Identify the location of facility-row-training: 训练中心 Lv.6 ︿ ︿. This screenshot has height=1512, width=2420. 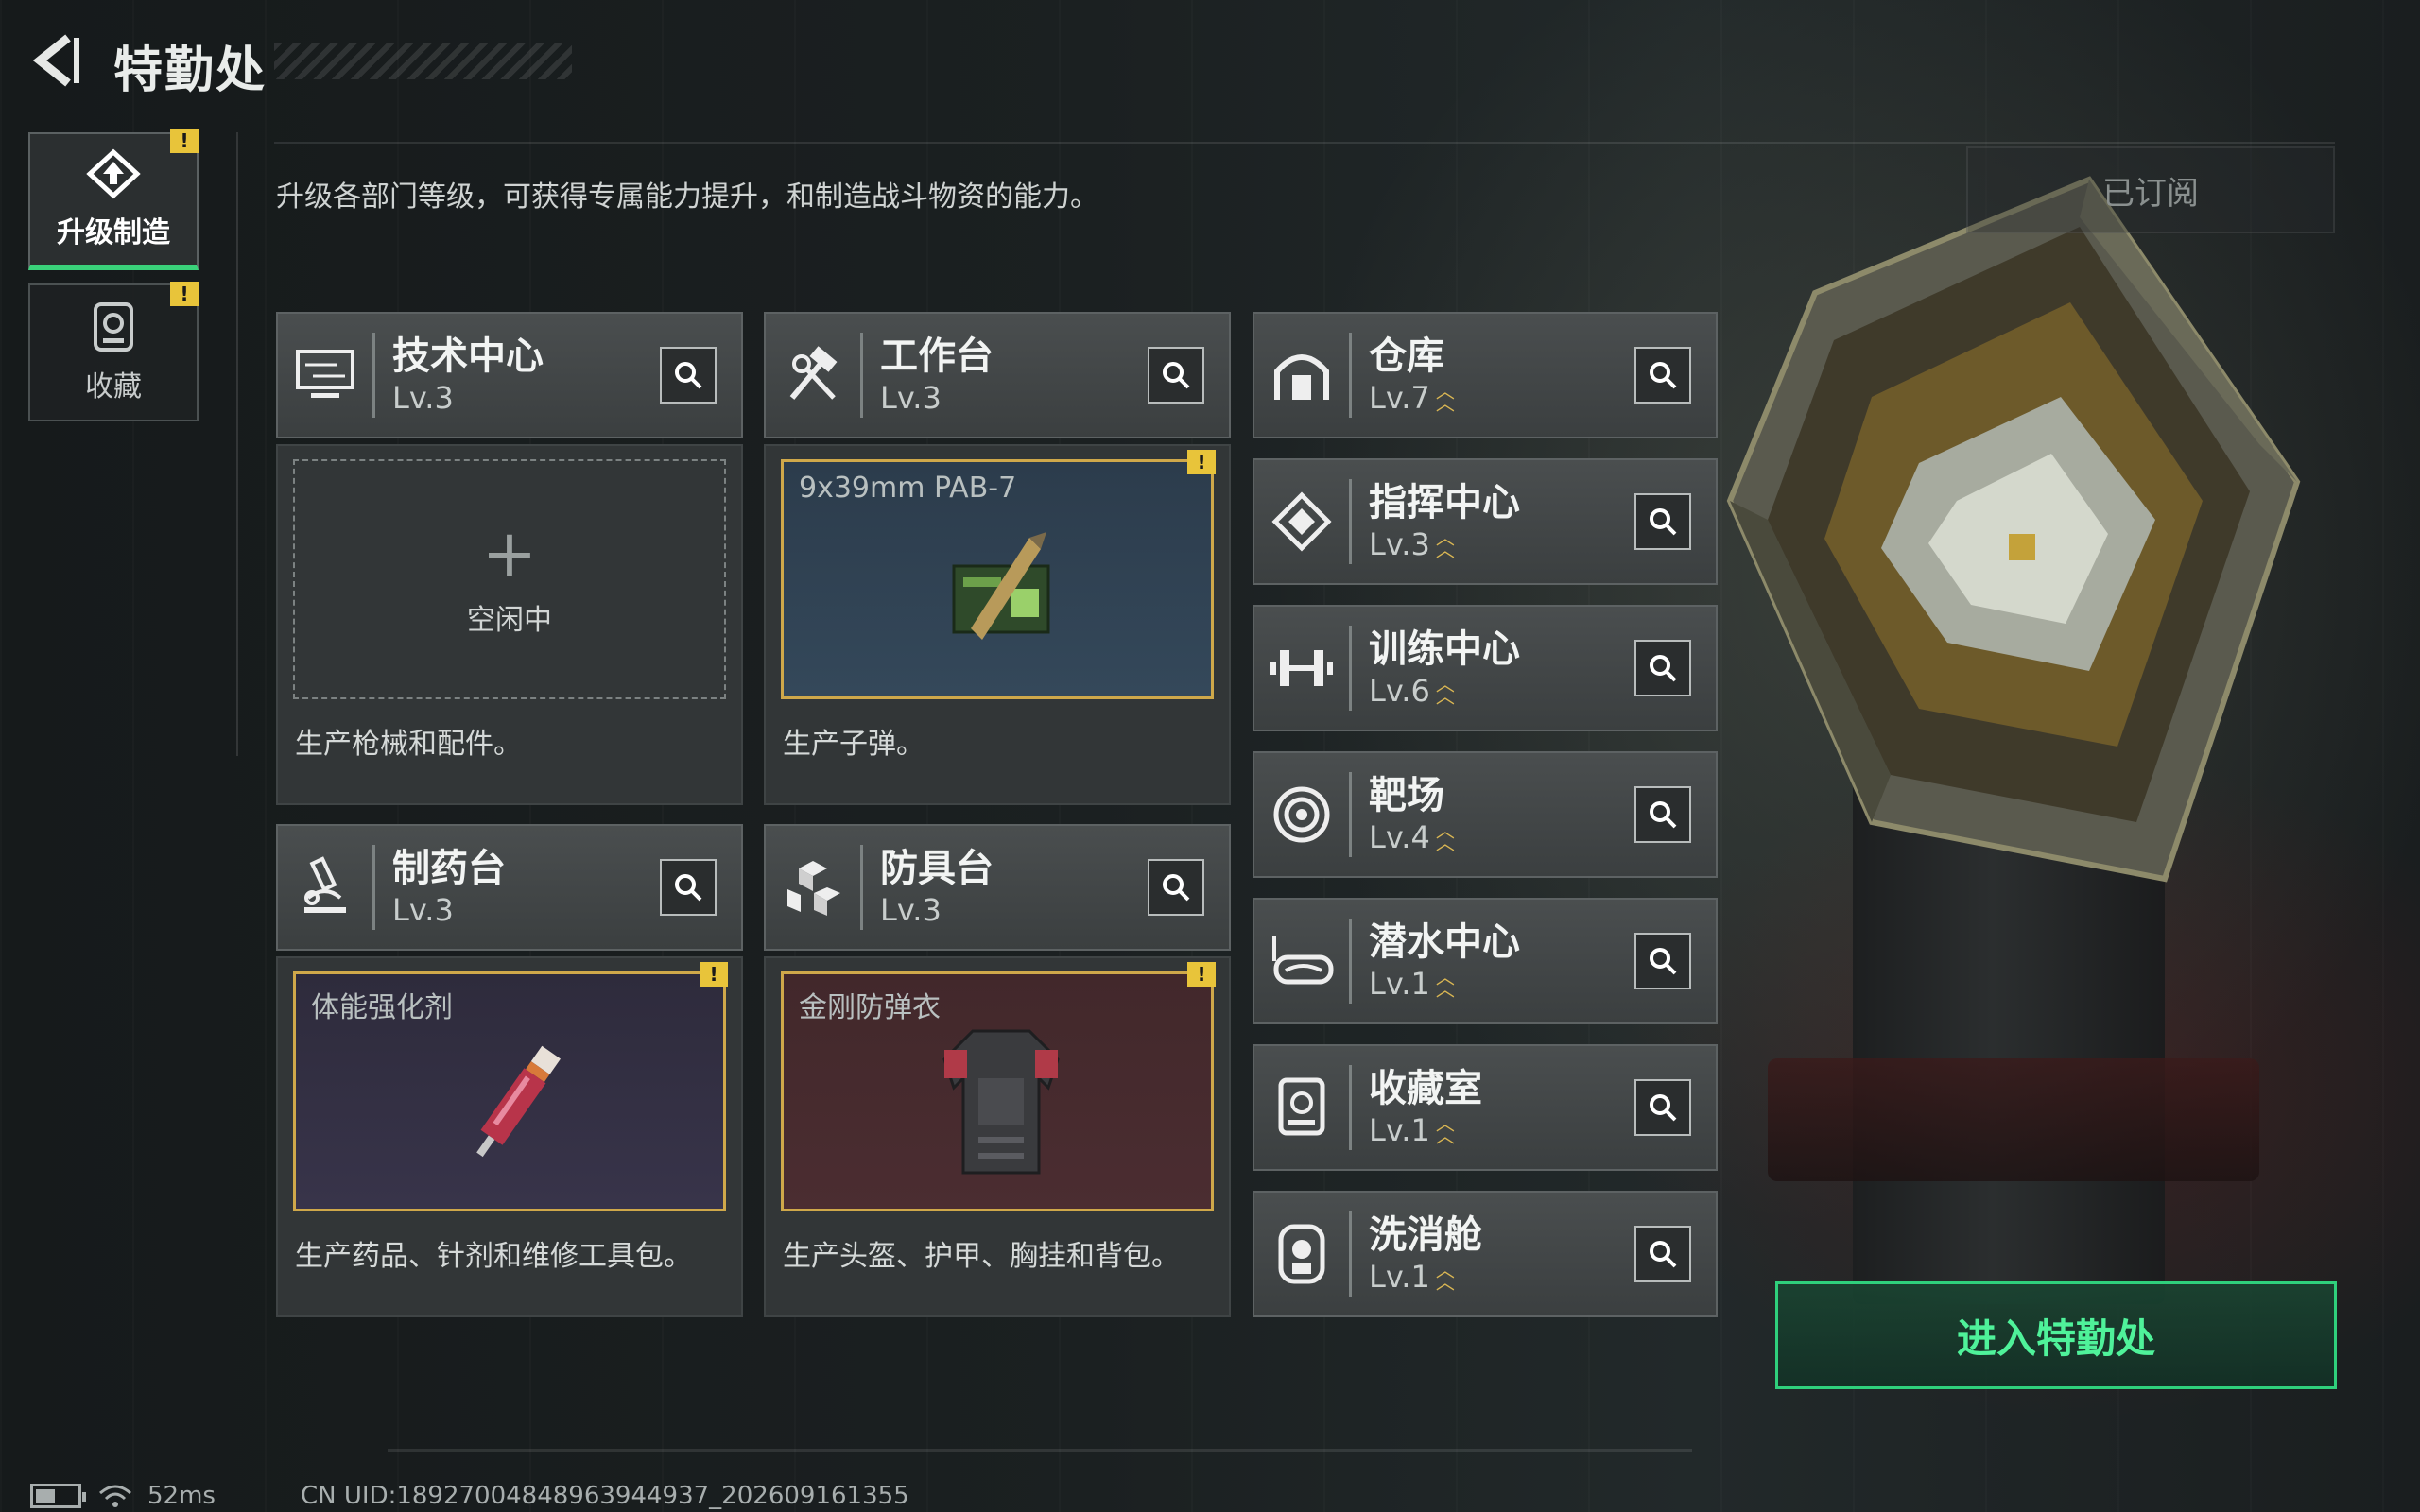
(1485, 668).